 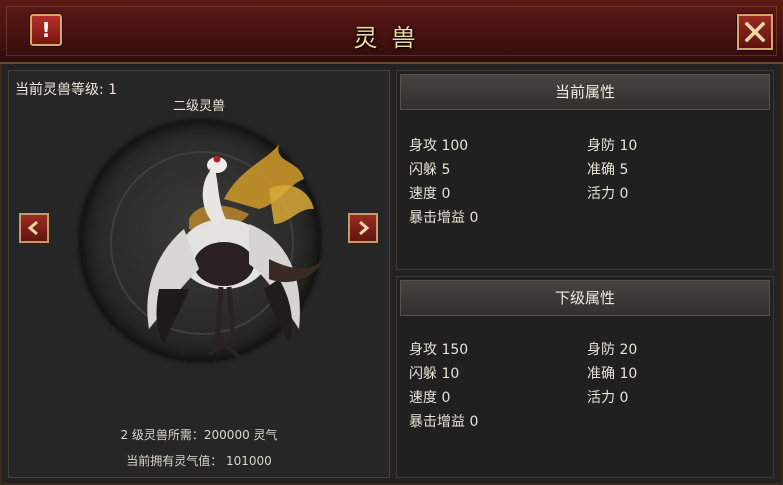 I want to click on previous-pet-button, so click(x=34, y=228).